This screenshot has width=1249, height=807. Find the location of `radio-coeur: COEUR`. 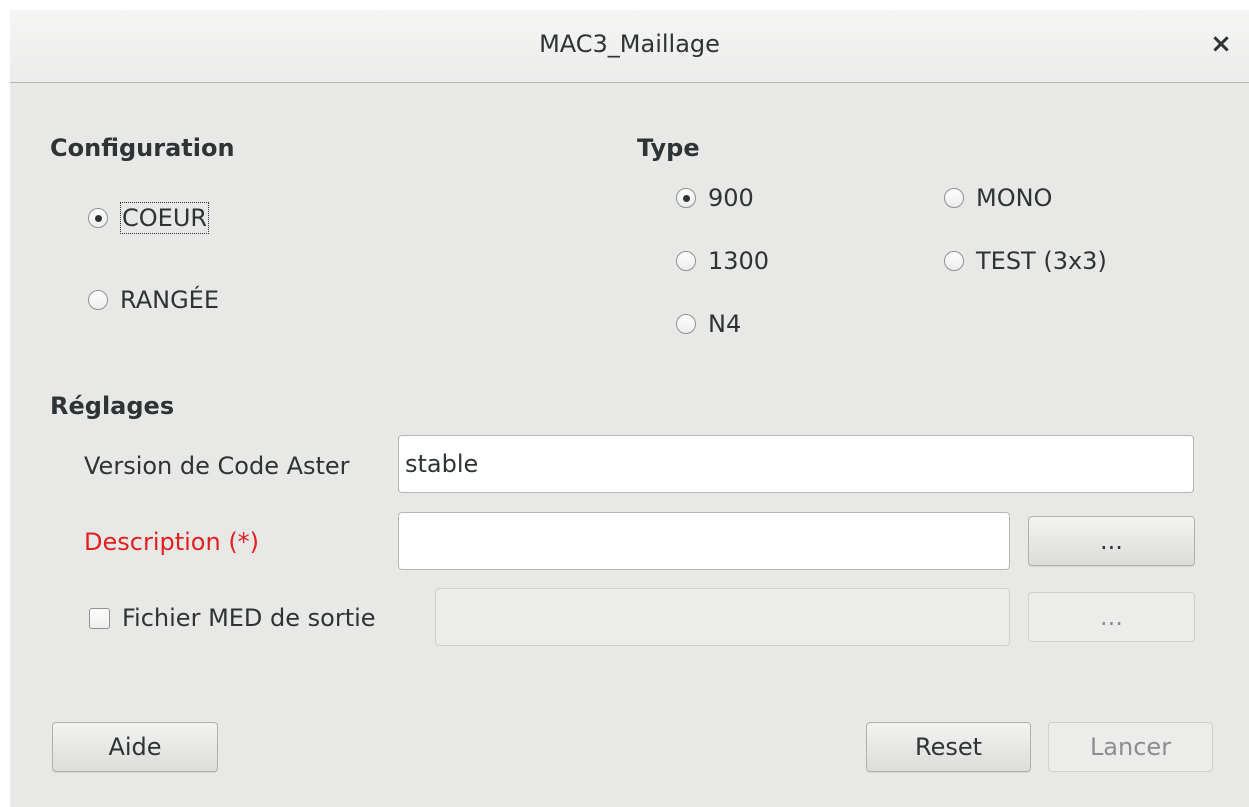

radio-coeur: COEUR is located at coordinates (149, 218).